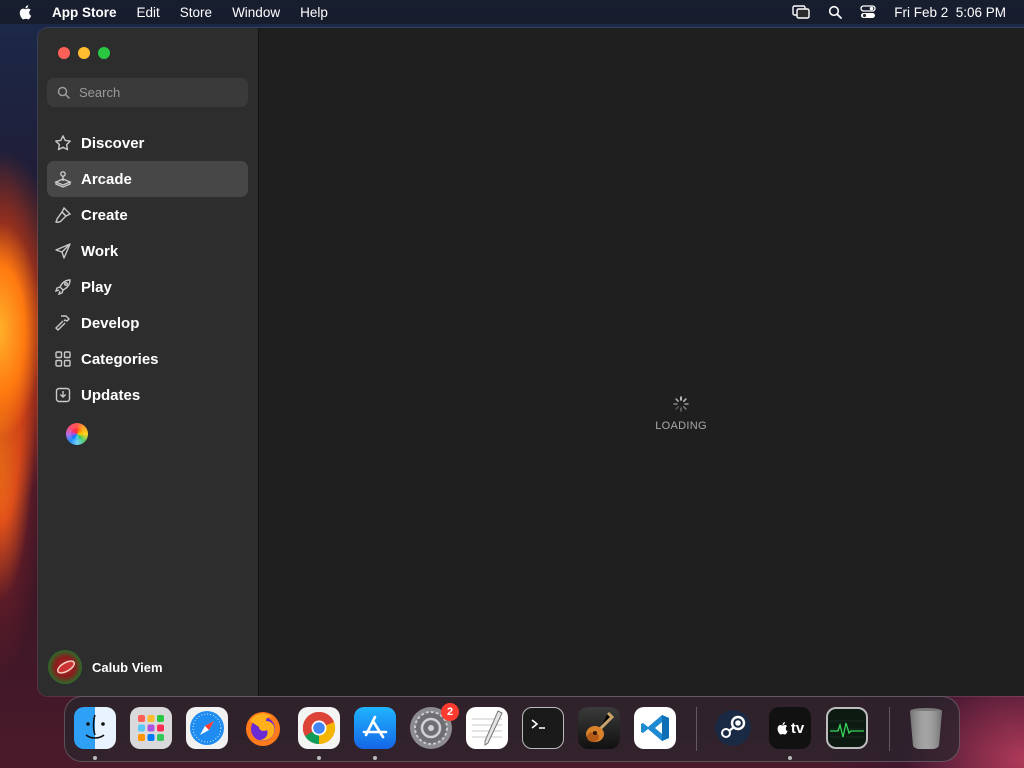 The width and height of the screenshot is (1024, 768). What do you see at coordinates (256, 12) in the screenshot?
I see `menu-window: Window` at bounding box center [256, 12].